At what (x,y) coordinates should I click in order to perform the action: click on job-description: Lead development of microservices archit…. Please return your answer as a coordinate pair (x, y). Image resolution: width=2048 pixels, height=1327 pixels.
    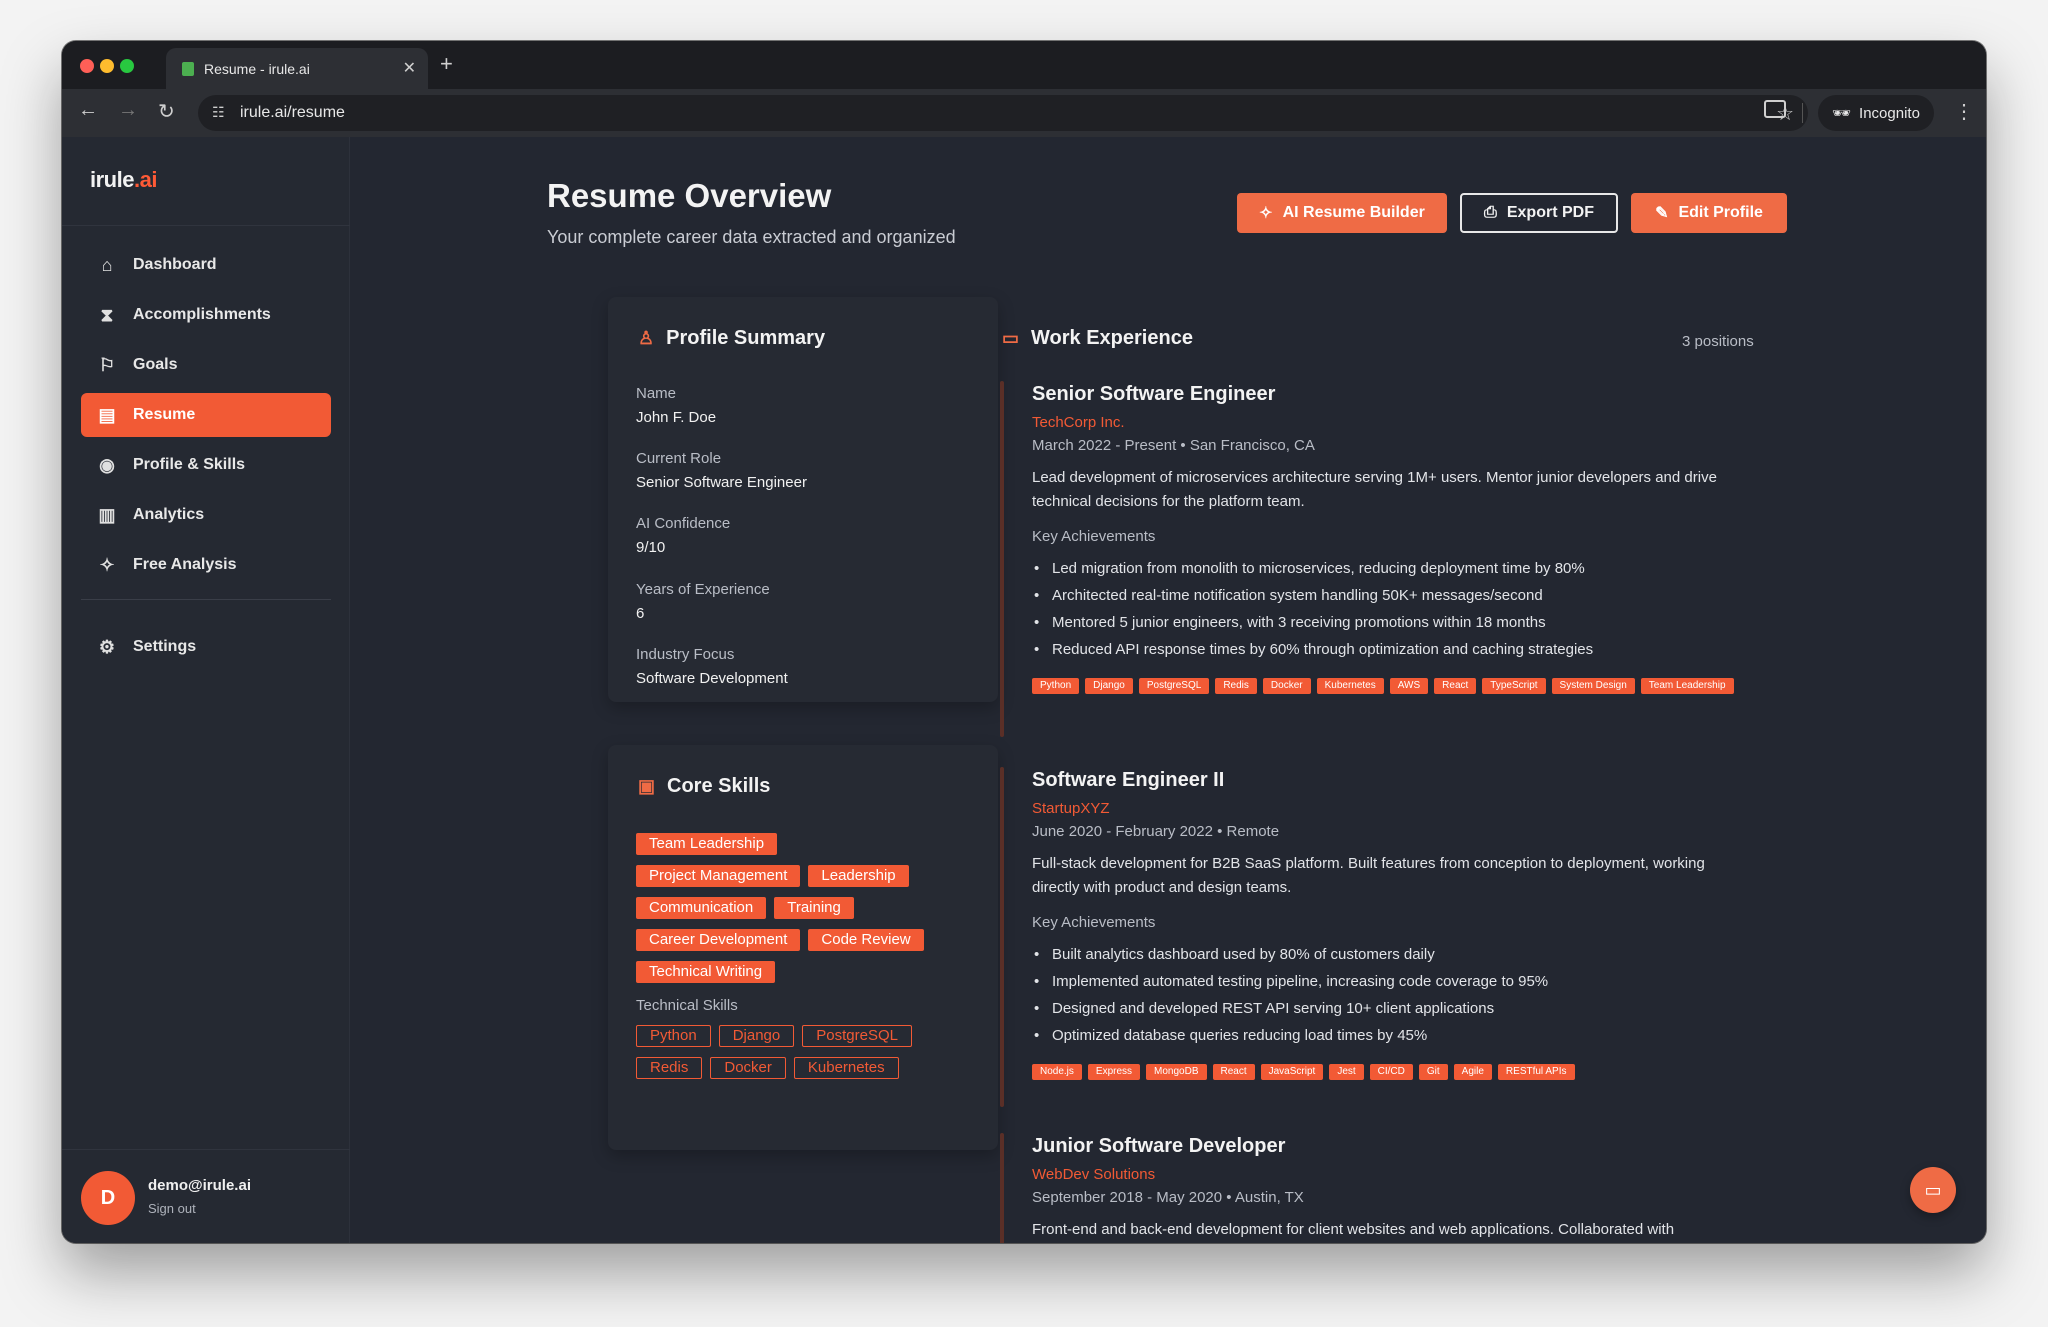
    Looking at the image, I should click on (1374, 489).